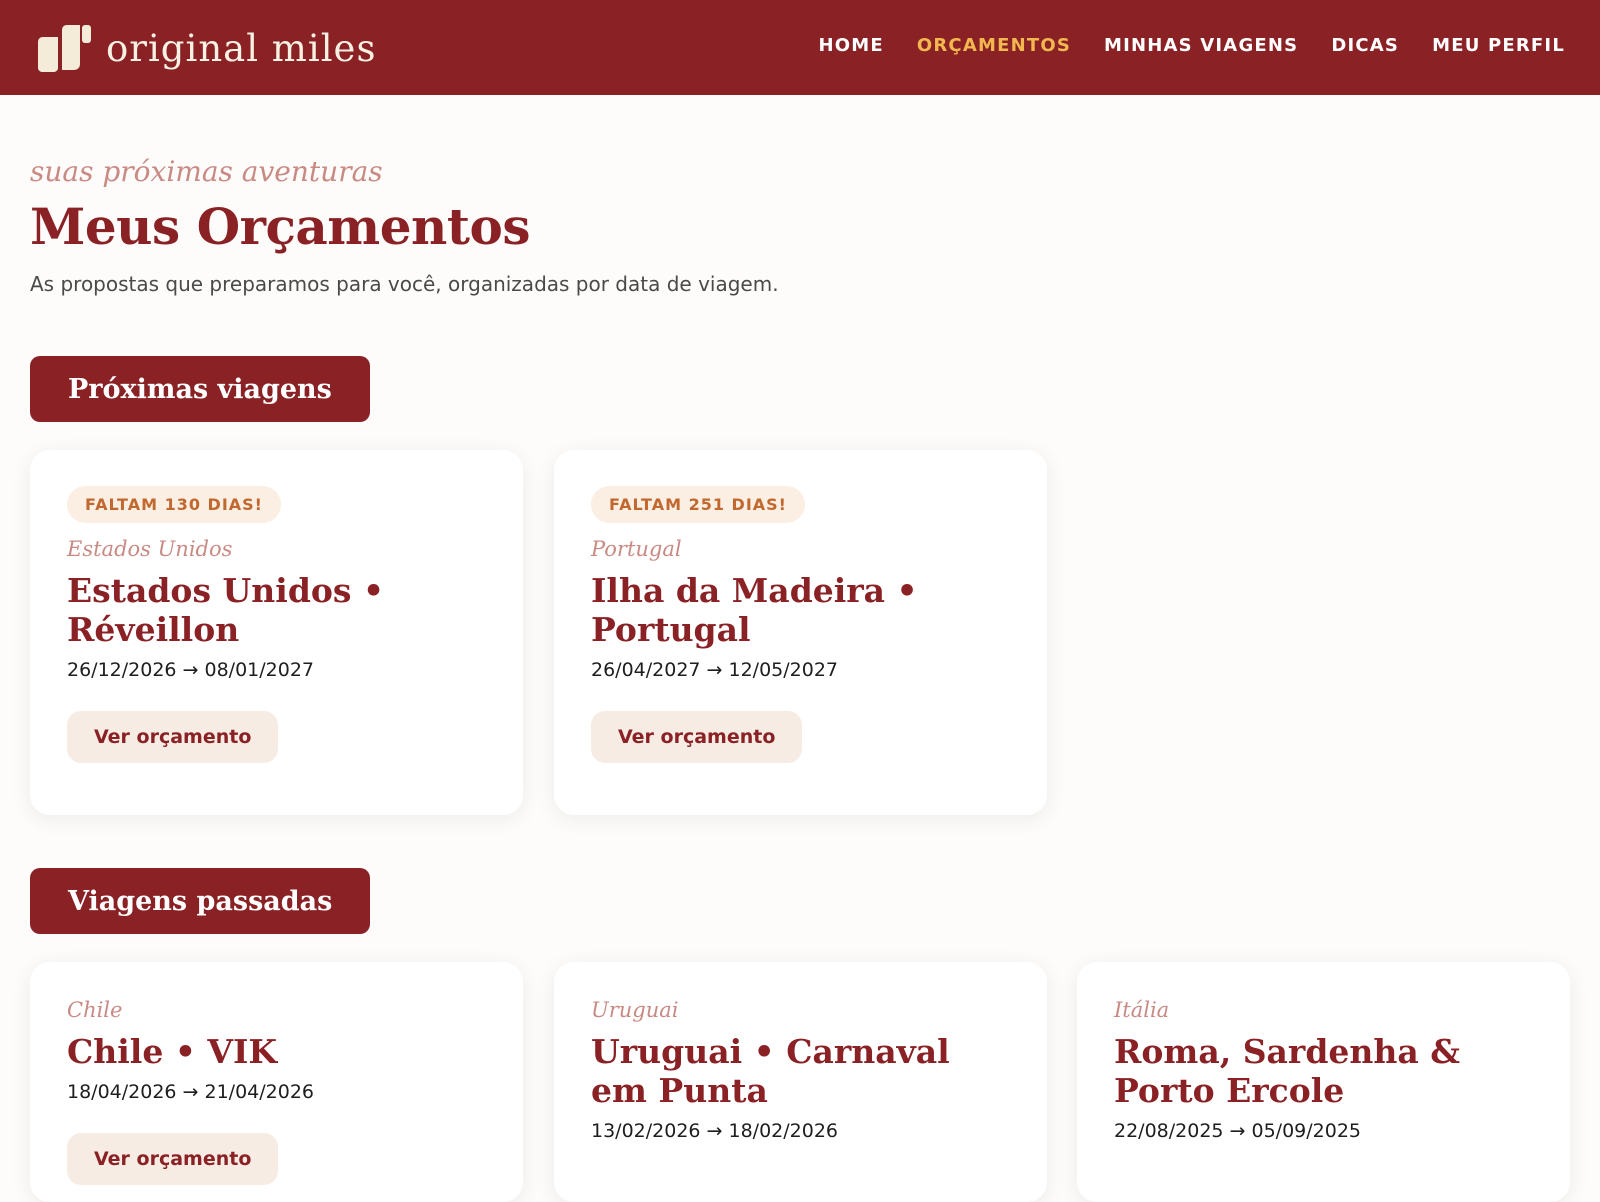 The width and height of the screenshot is (1600, 1202). What do you see at coordinates (174, 504) in the screenshot?
I see `countdown-badge: FALTAM 130 DIAS!` at bounding box center [174, 504].